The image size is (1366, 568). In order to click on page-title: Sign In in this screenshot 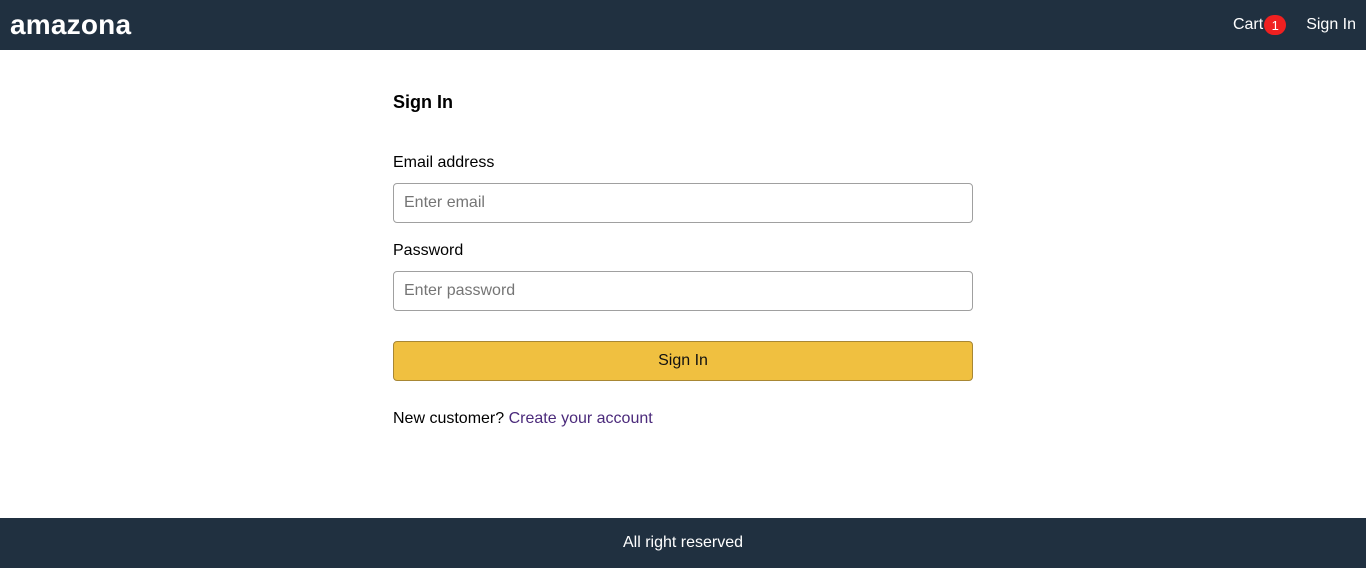, I will do `click(423, 102)`.